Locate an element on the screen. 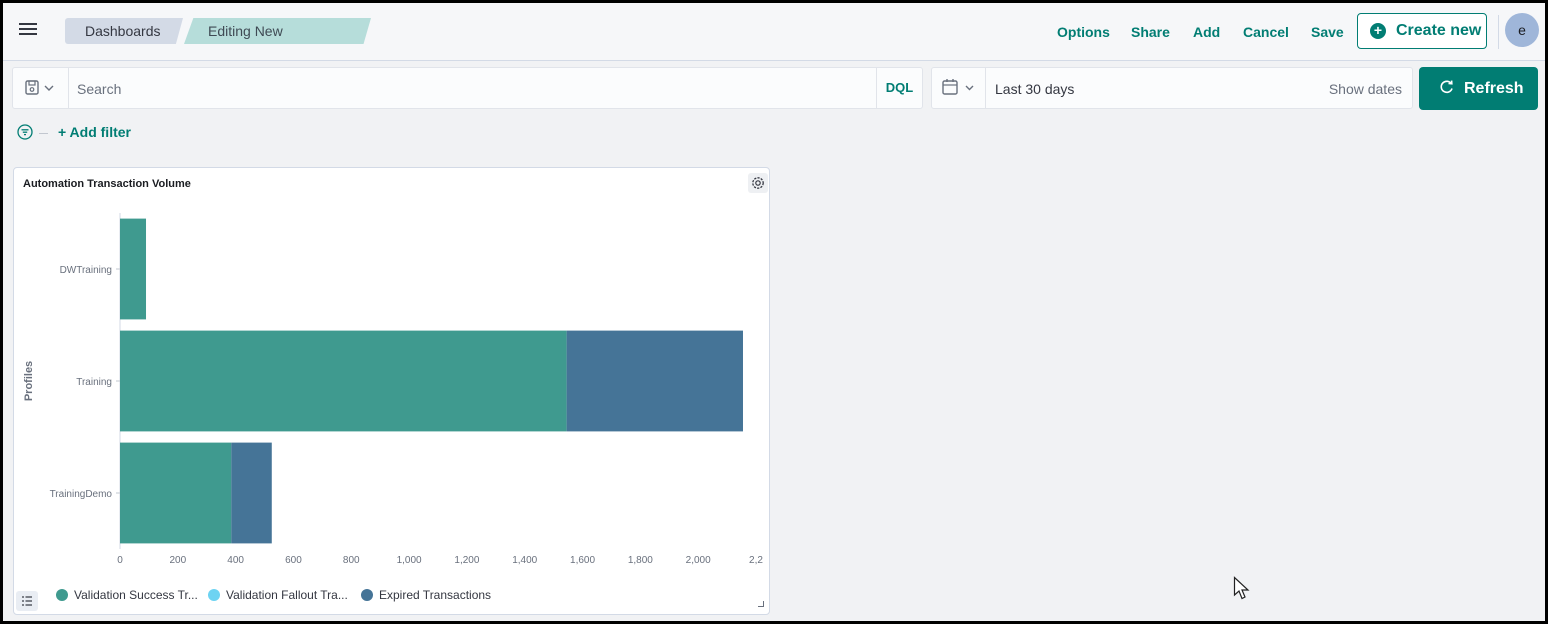 This screenshot has width=1548, height=624. x-tick-label: 0 is located at coordinates (120, 560).